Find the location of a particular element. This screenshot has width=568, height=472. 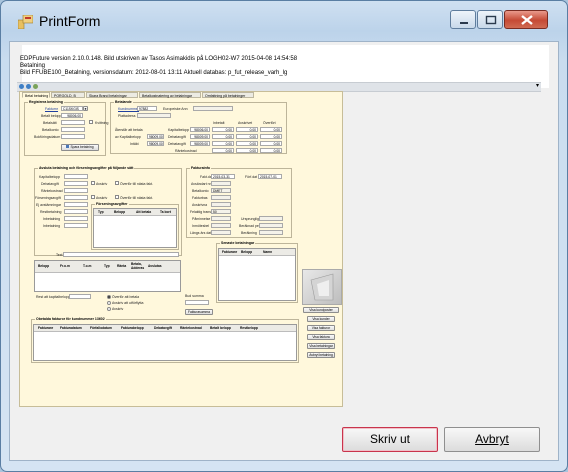

header-line-betalning: Betalning is located at coordinates (33, 66).